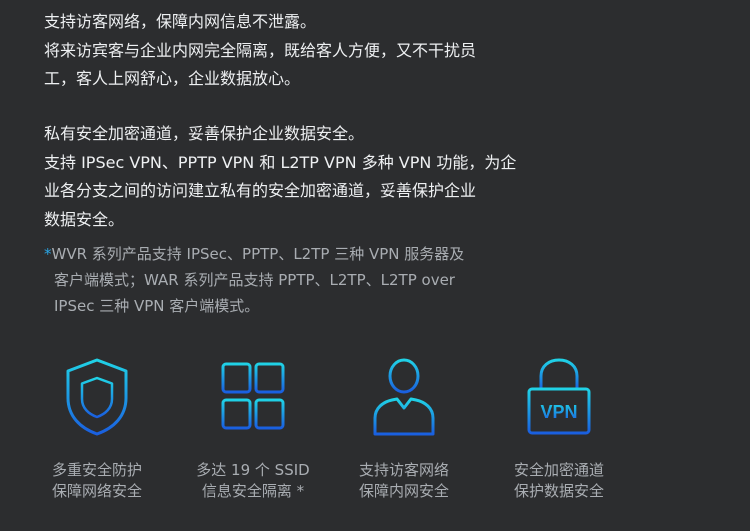 The image size is (750, 531). I want to click on paragraph-line: 支持访客网络，保障内网信息不泄露。, so click(180, 21).